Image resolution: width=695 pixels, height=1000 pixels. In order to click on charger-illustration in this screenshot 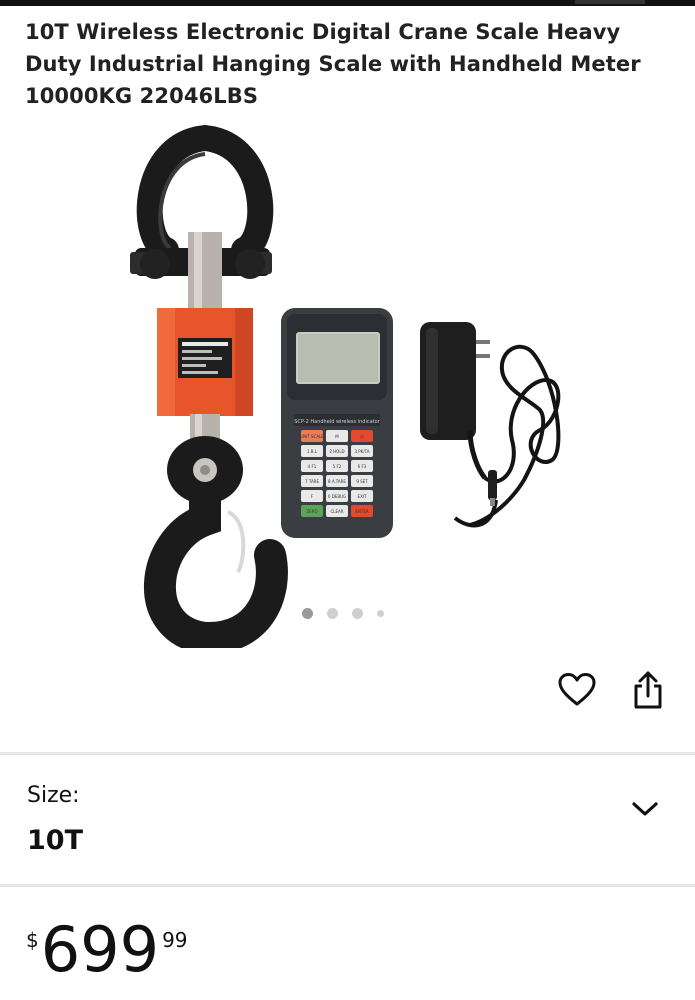, I will do `click(490, 425)`.